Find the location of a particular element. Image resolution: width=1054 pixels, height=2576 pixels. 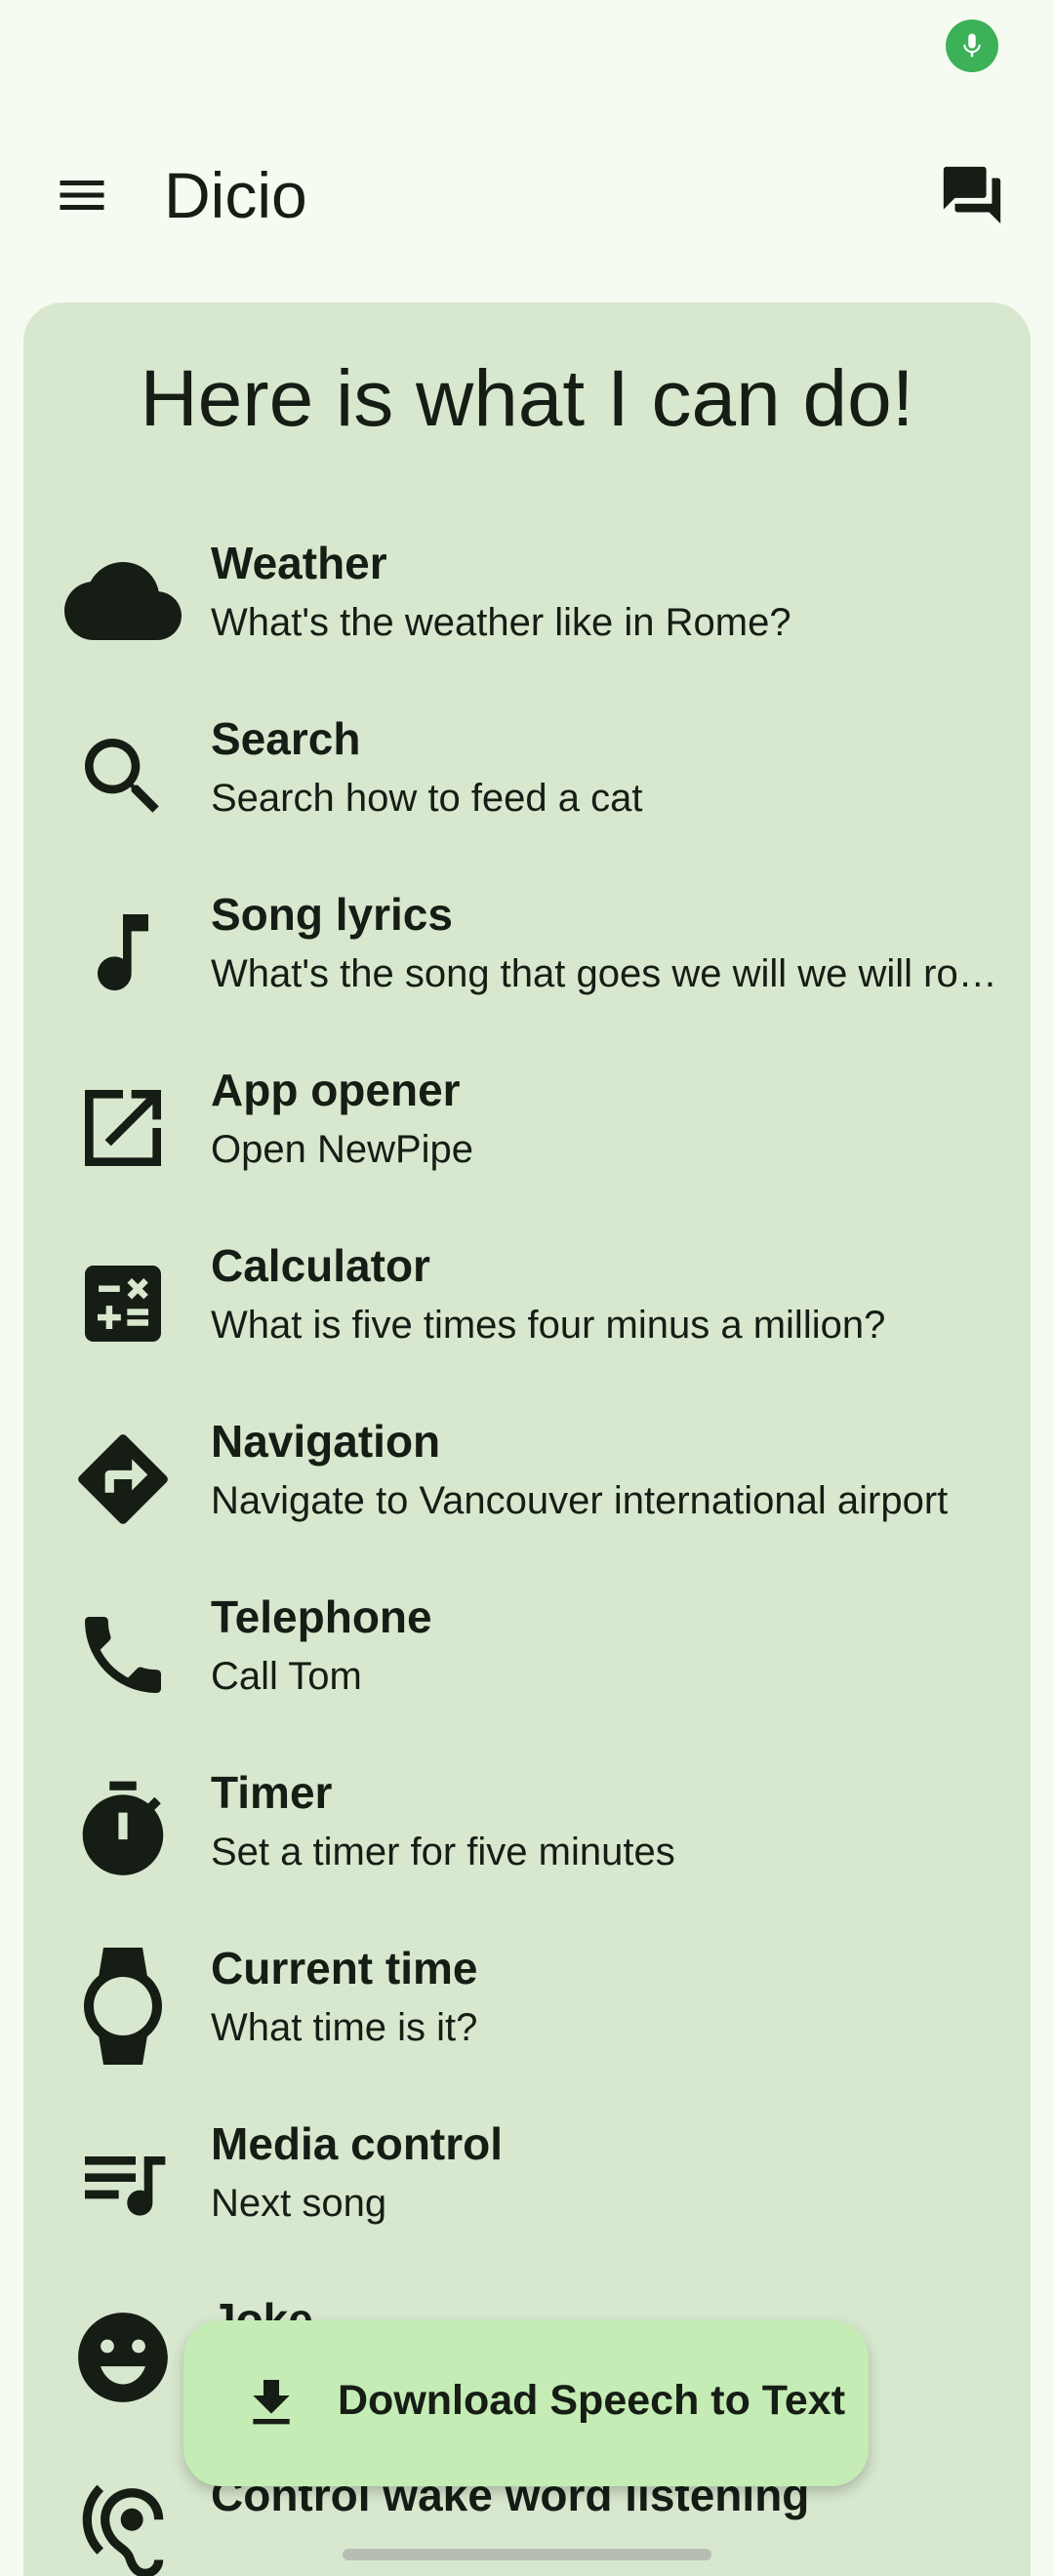

skill-example: Open NewPipe is located at coordinates (342, 1149).